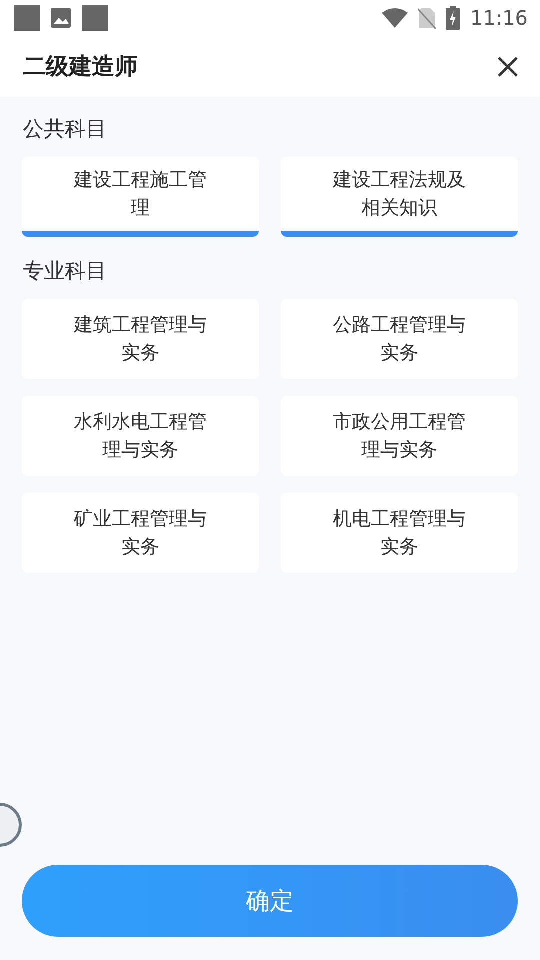  What do you see at coordinates (399, 436) in the screenshot?
I see `subject-card: 市政公用工程管理与实务` at bounding box center [399, 436].